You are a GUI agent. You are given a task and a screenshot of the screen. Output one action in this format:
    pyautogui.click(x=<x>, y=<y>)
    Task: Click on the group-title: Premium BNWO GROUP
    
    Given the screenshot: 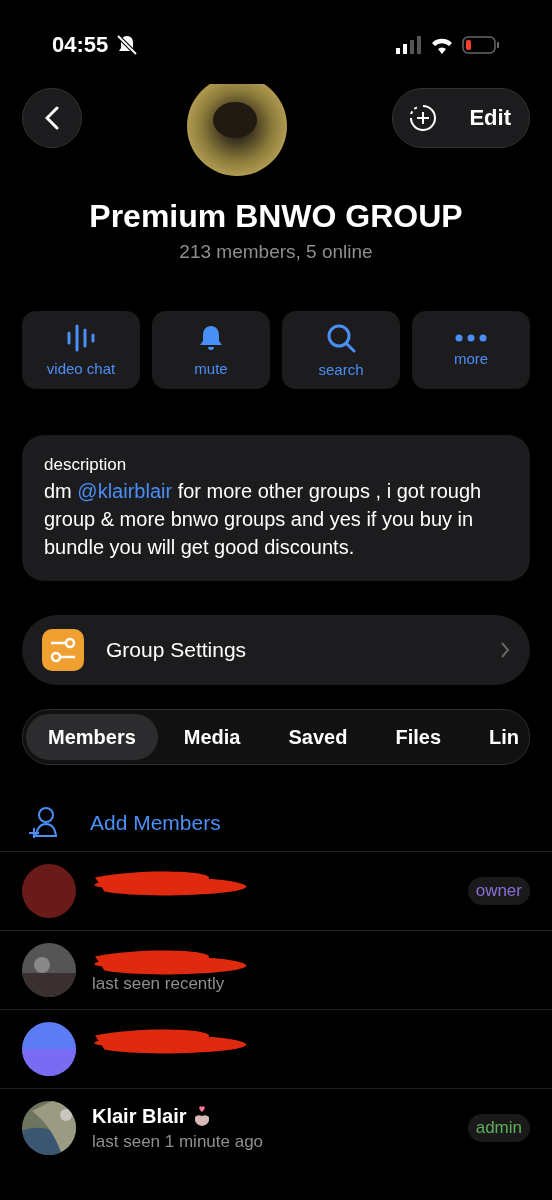 What is the action you would take?
    pyautogui.click(x=276, y=216)
    